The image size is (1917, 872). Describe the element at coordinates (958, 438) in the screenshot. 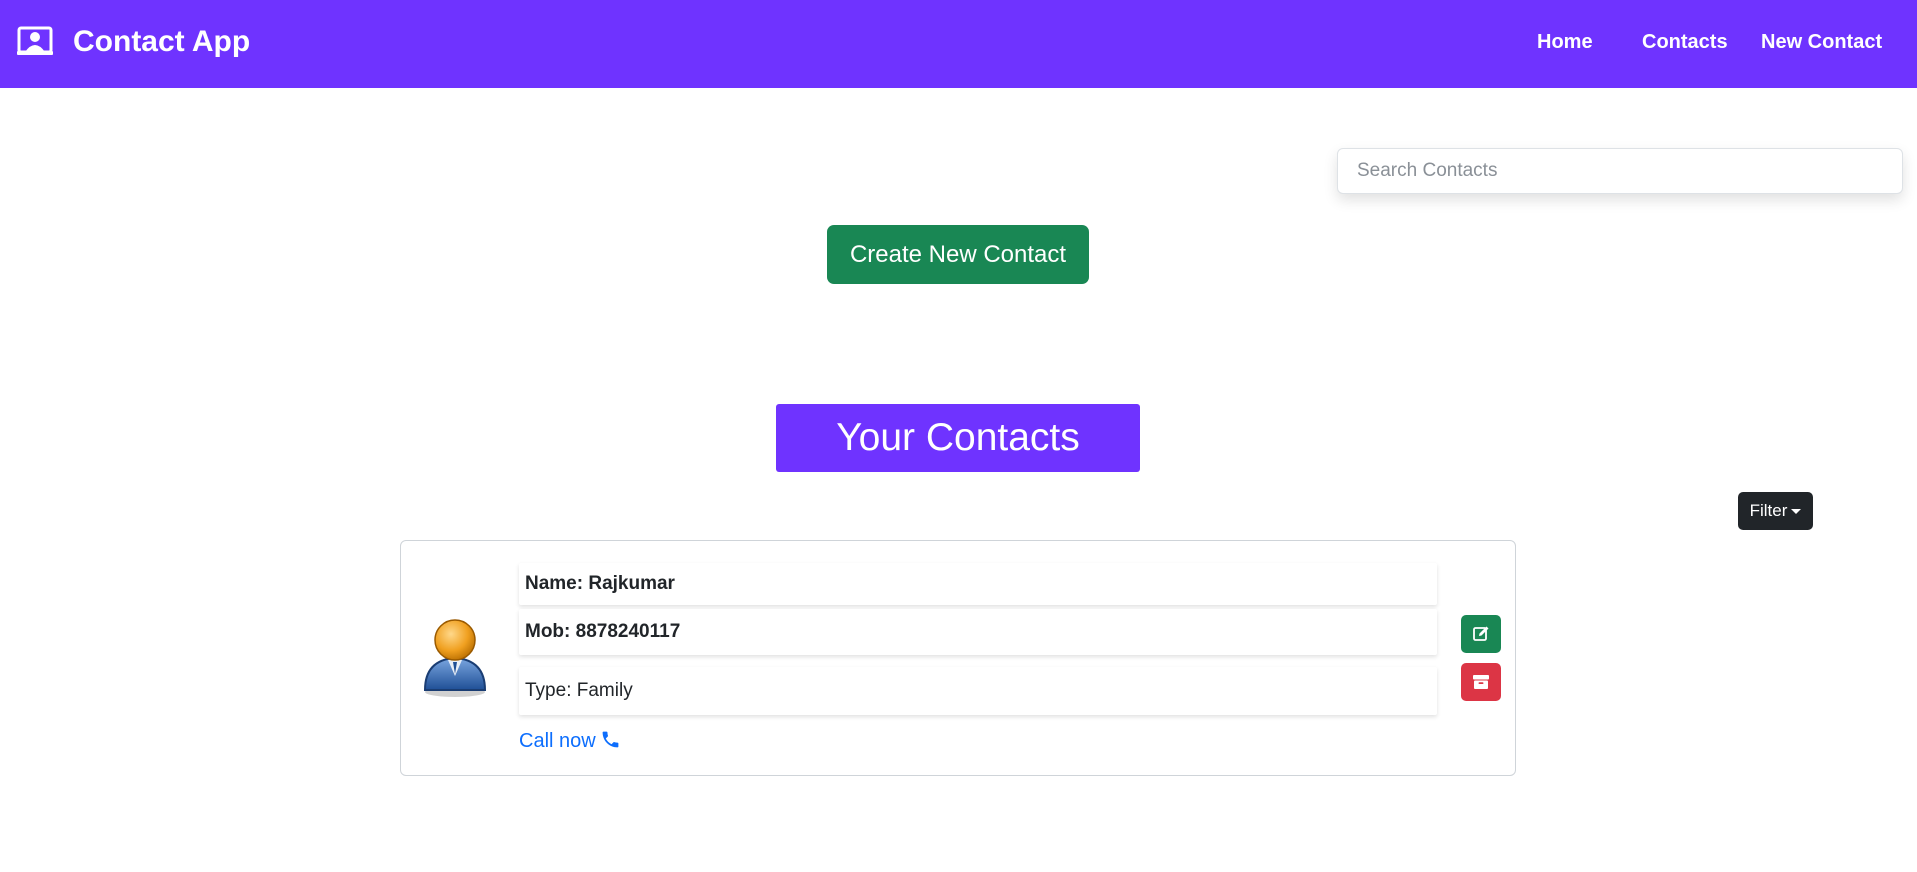

I see `page-heading: Your Contacts` at that location.